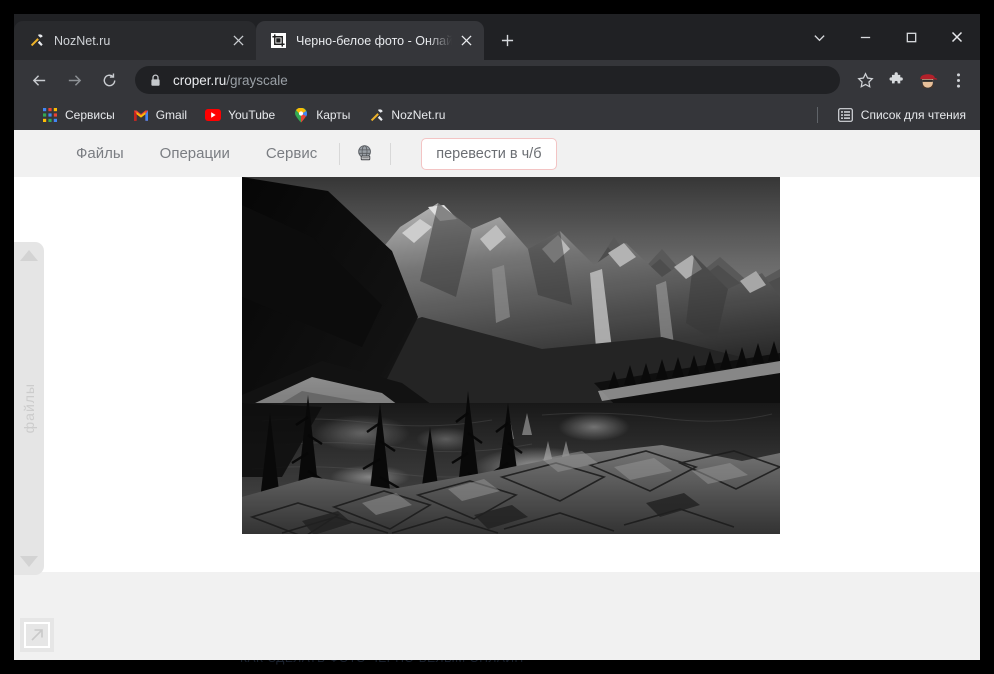  What do you see at coordinates (374, 40) in the screenshot?
I see `tab-title: Черно-белое фото - Онлайн фоторедактор` at bounding box center [374, 40].